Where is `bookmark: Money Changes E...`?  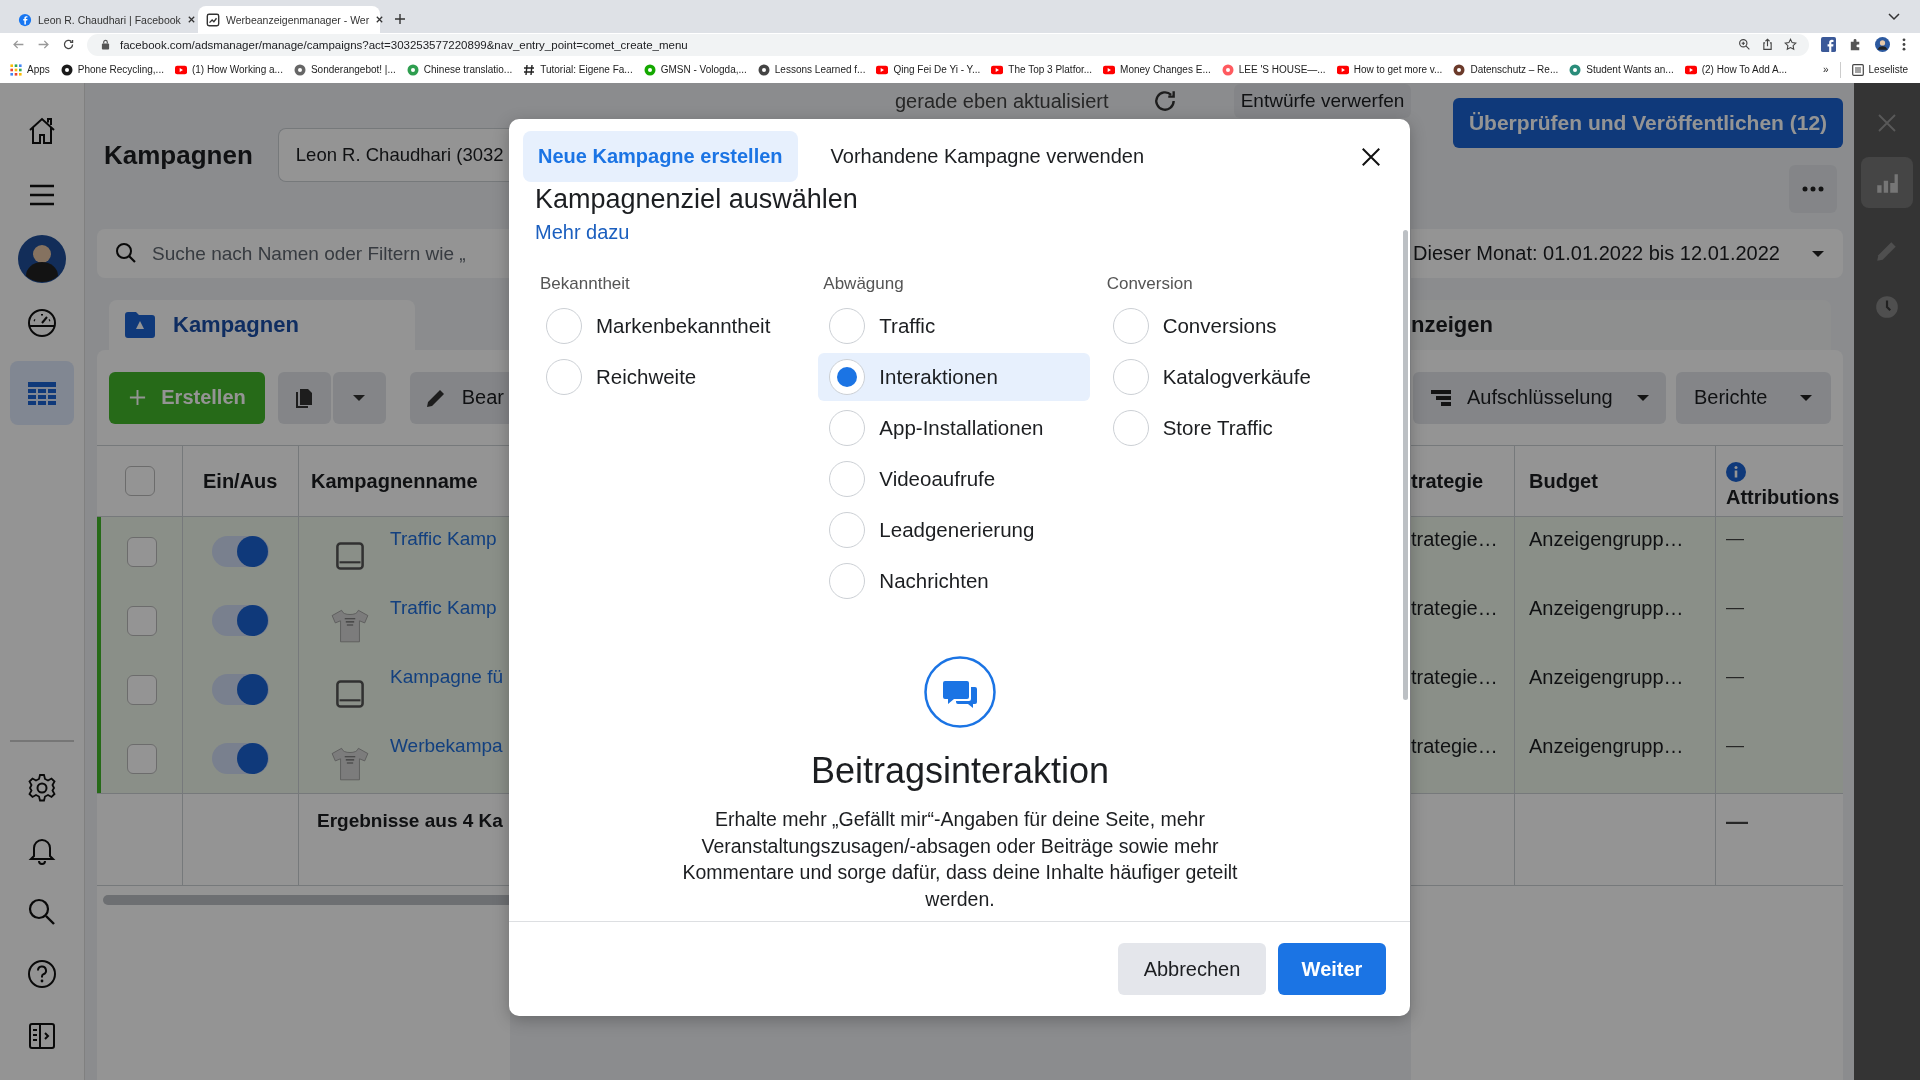 bookmark: Money Changes E... is located at coordinates (1157, 69).